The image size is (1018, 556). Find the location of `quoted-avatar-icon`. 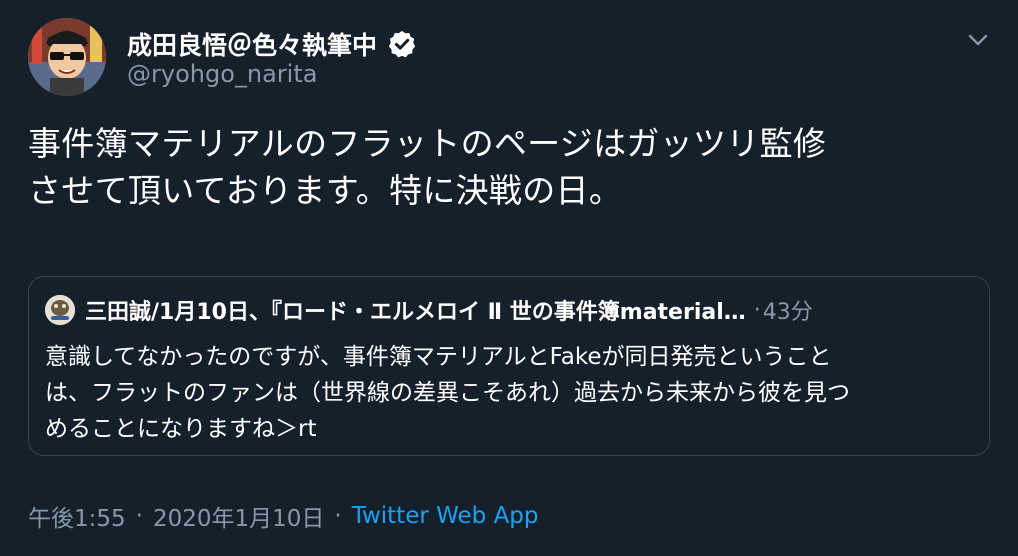

quoted-avatar-icon is located at coordinates (60, 310).